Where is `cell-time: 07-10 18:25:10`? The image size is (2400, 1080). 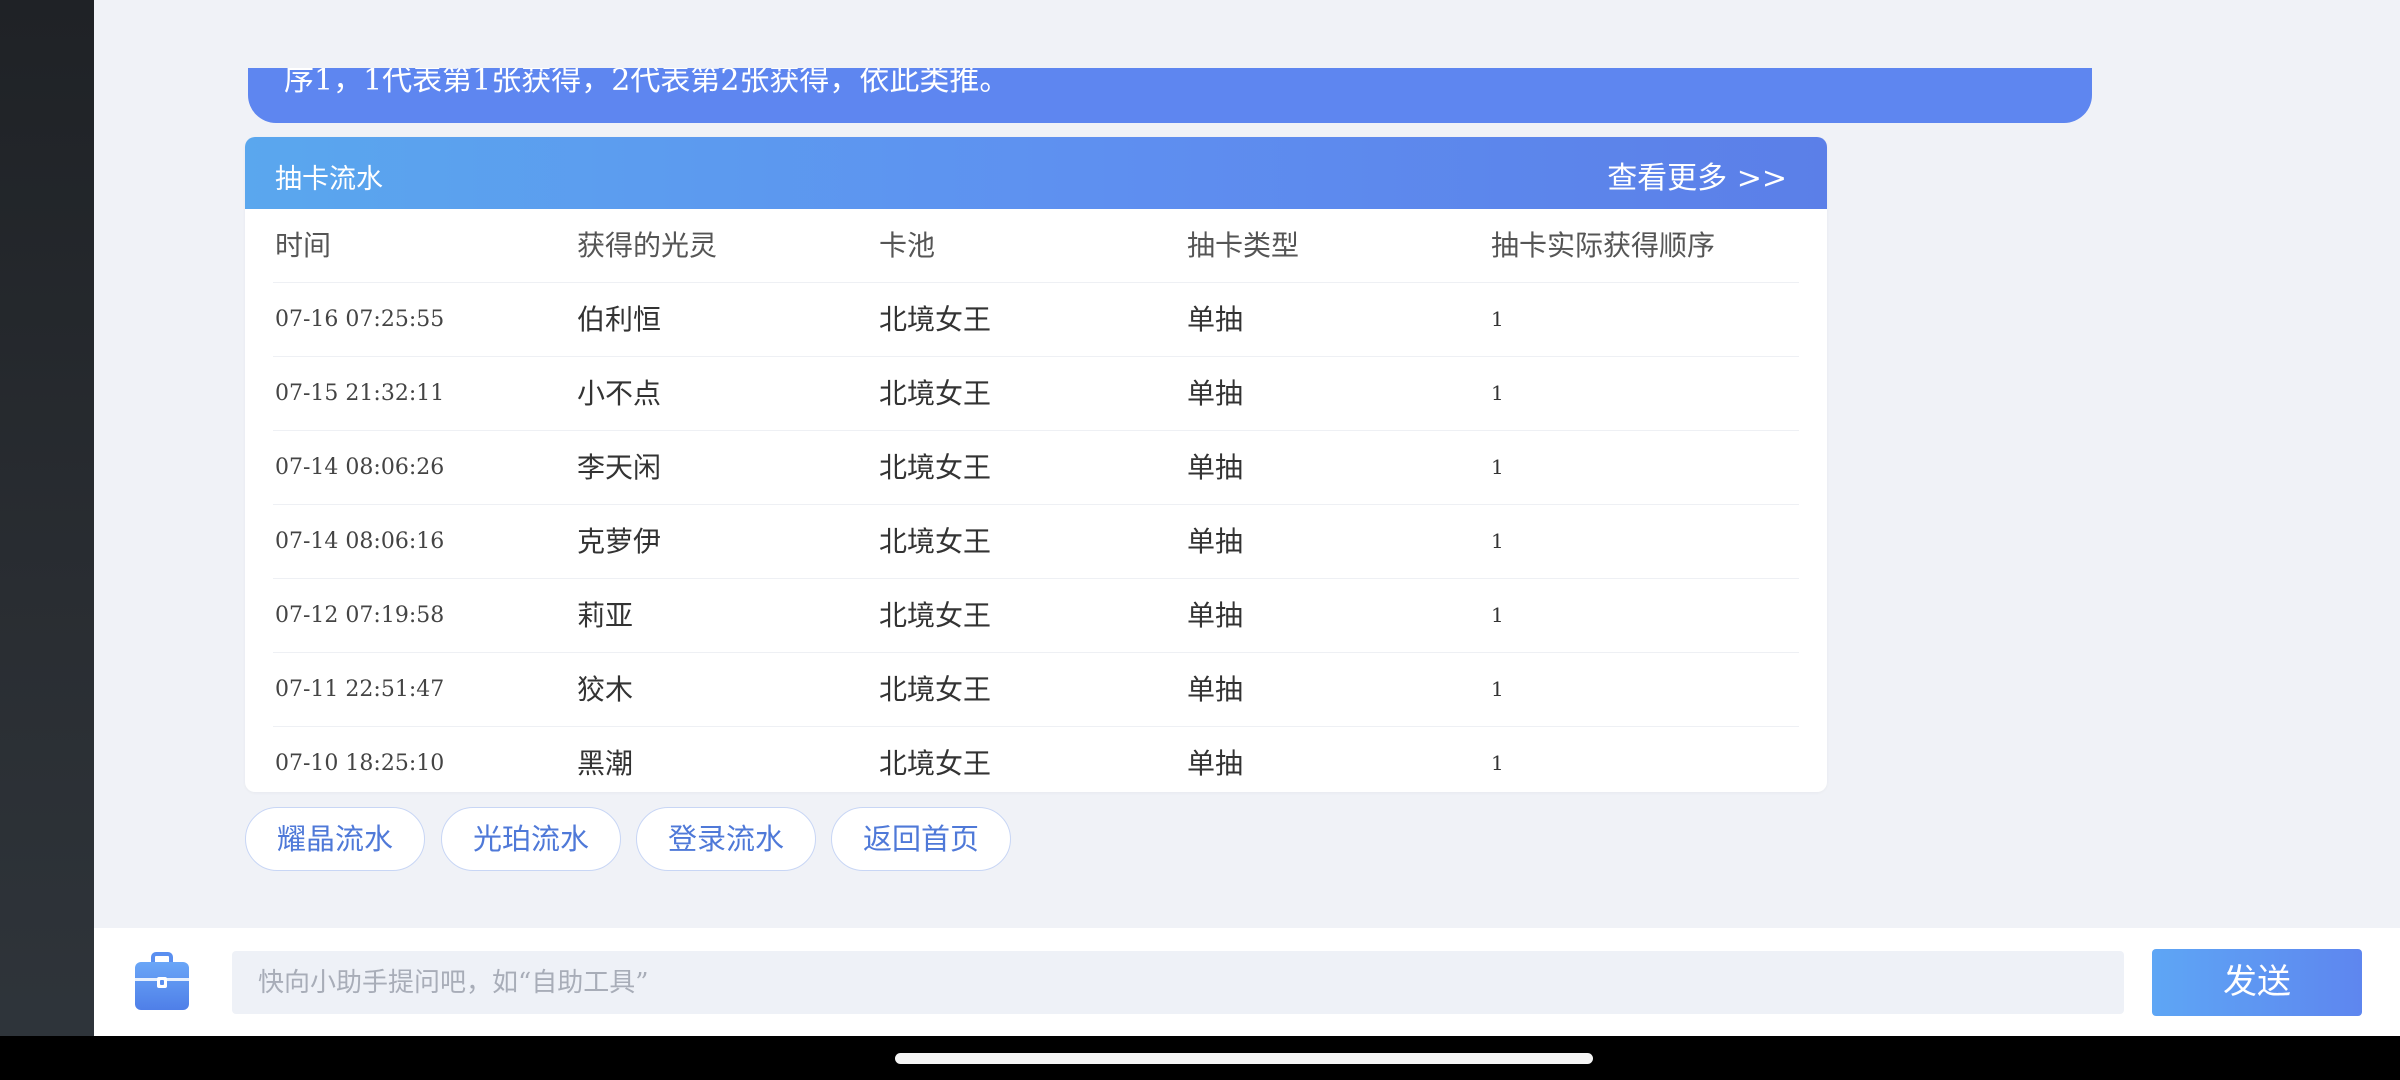 cell-time: 07-10 18:25:10 is located at coordinates (360, 763).